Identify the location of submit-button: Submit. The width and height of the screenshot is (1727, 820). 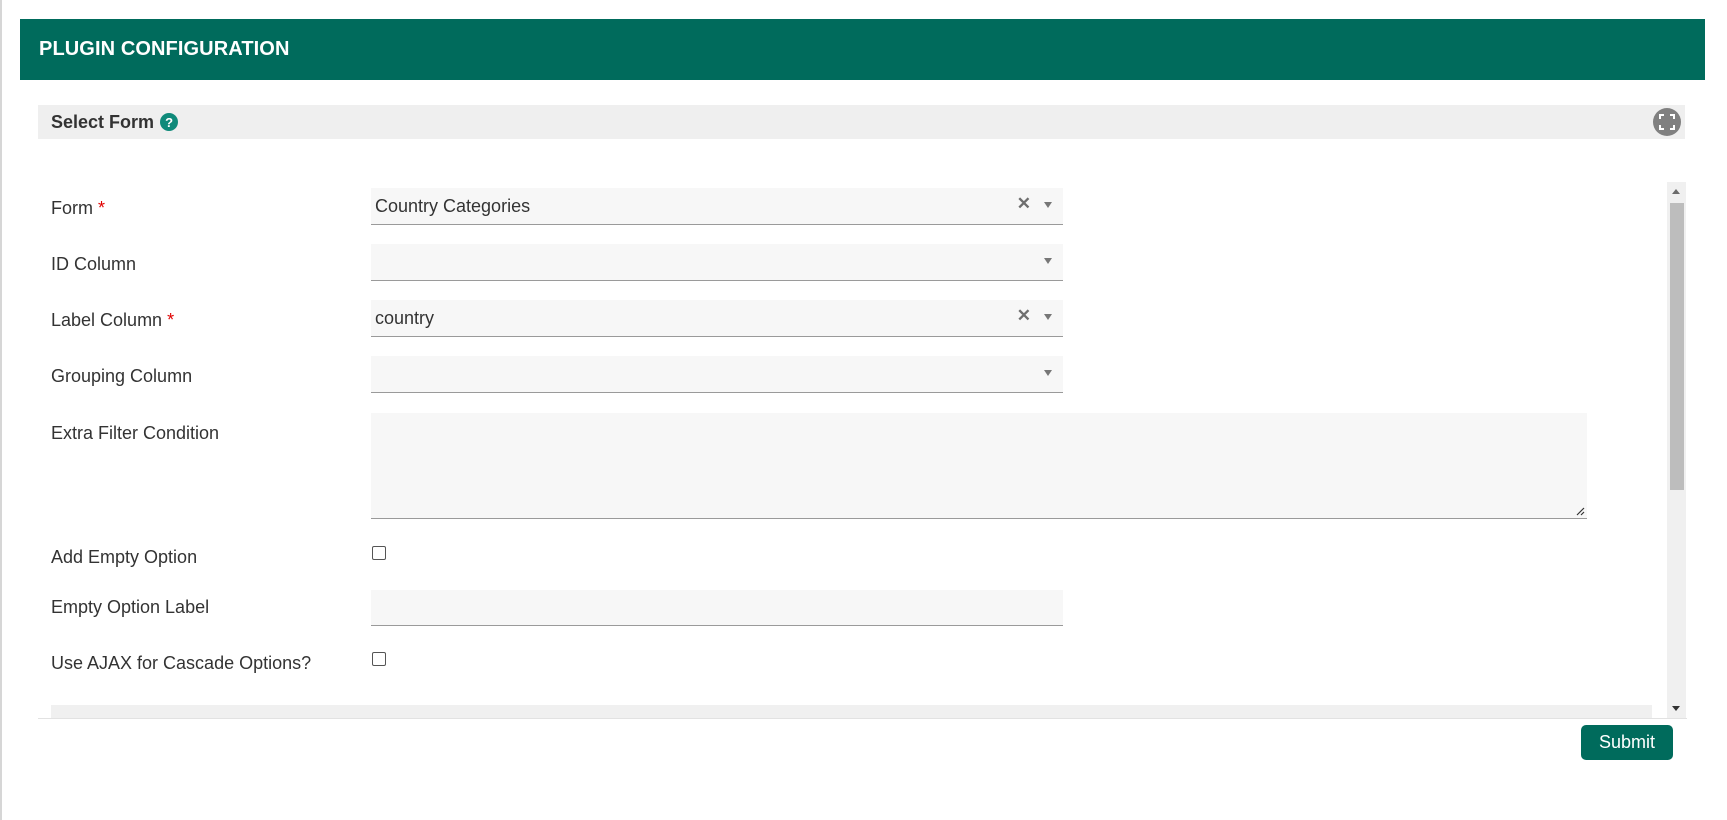
(1627, 742).